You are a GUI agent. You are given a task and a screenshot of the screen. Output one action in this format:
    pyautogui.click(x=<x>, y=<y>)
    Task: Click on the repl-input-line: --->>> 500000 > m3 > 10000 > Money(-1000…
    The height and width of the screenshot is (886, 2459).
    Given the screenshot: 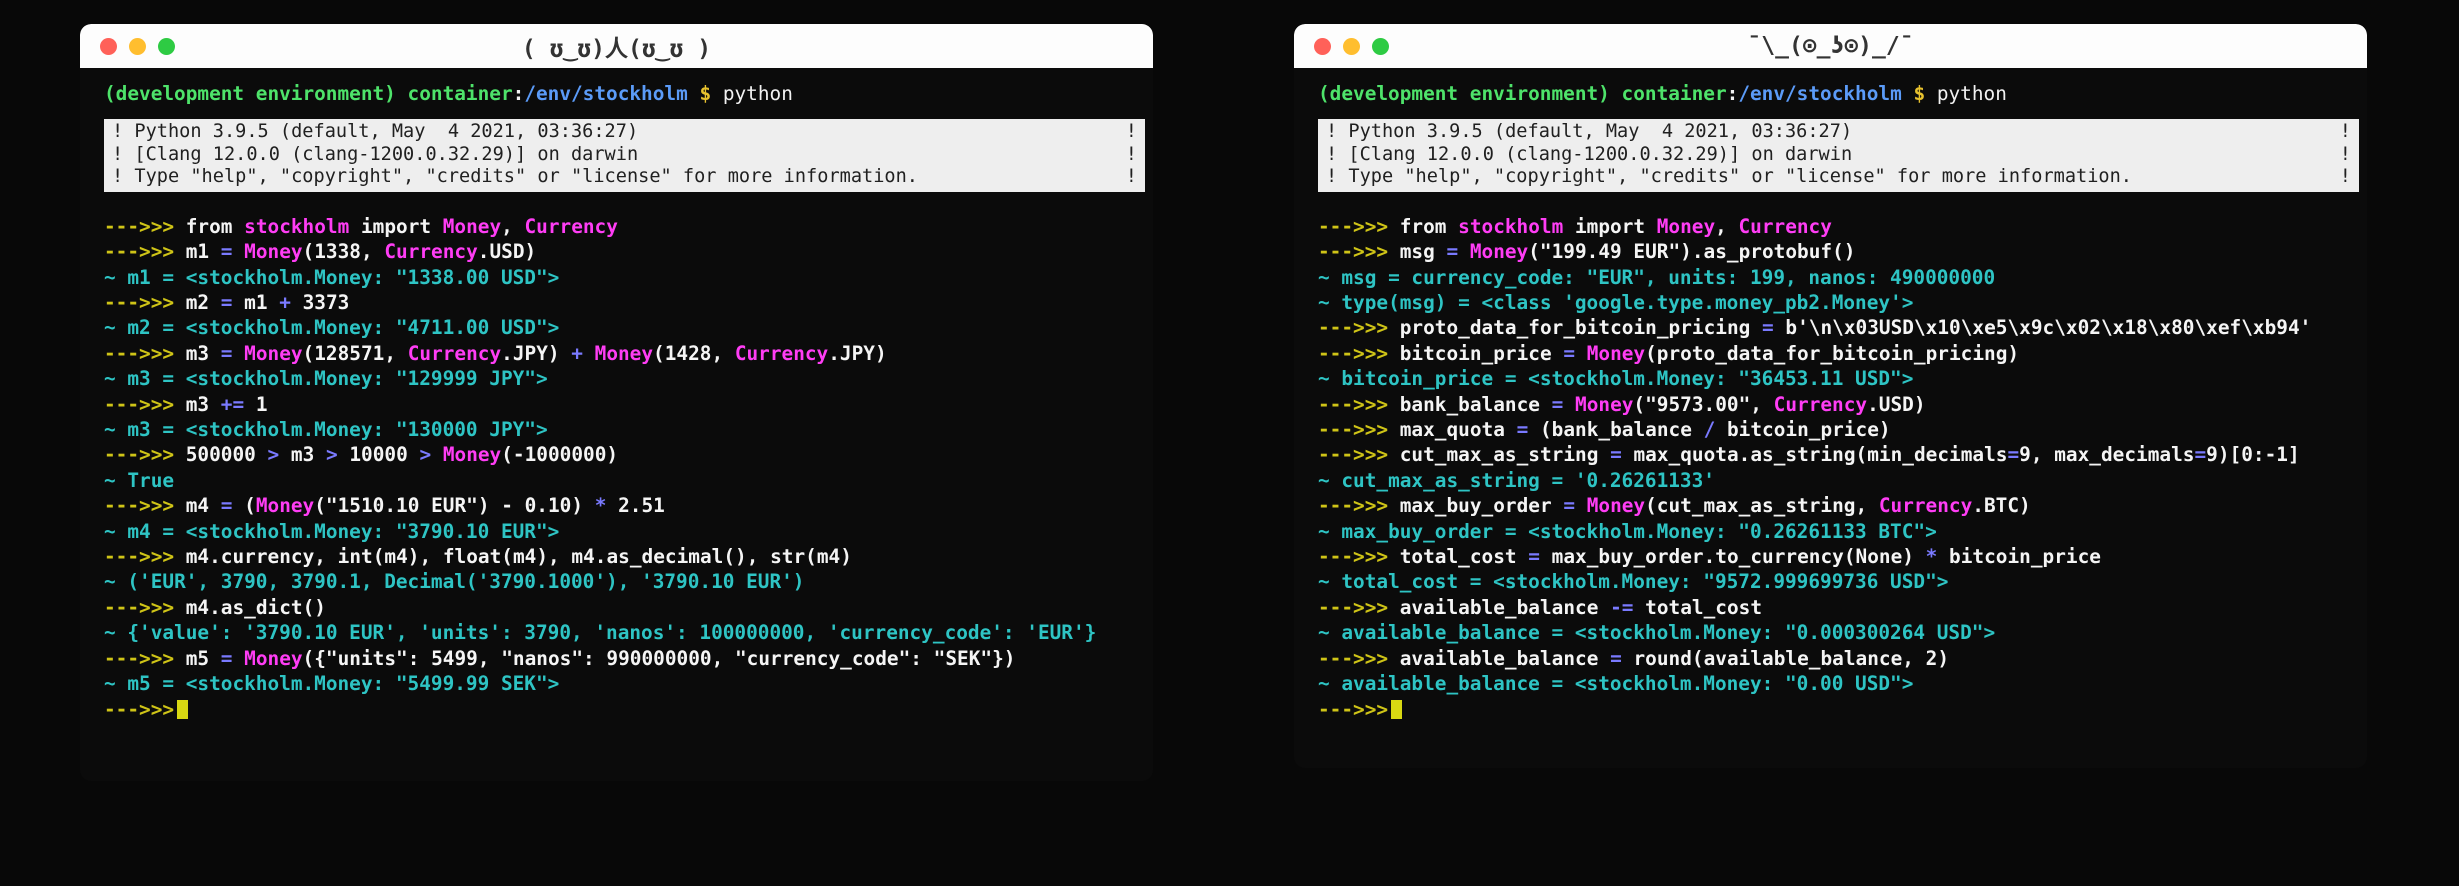 What is the action you would take?
    pyautogui.click(x=361, y=455)
    